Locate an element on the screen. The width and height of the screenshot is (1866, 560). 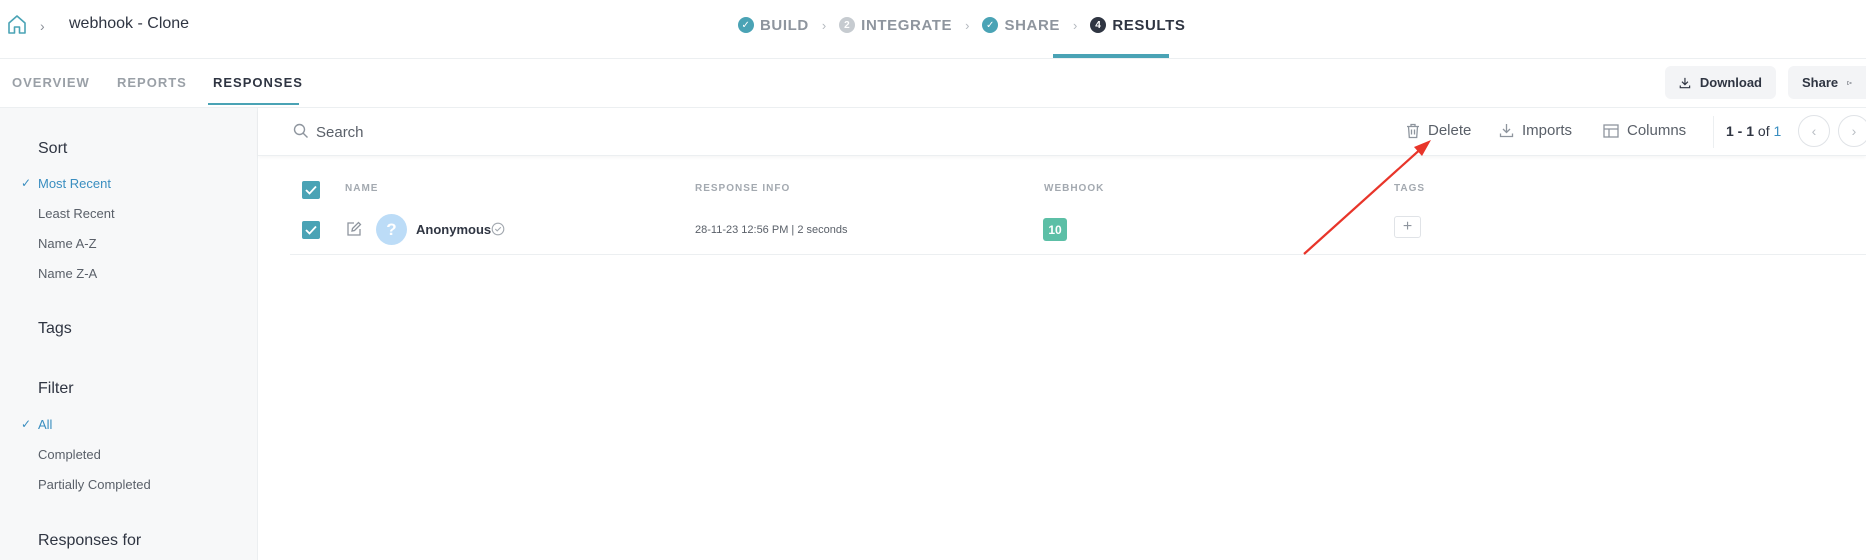
share-button: Share is located at coordinates (1827, 82).